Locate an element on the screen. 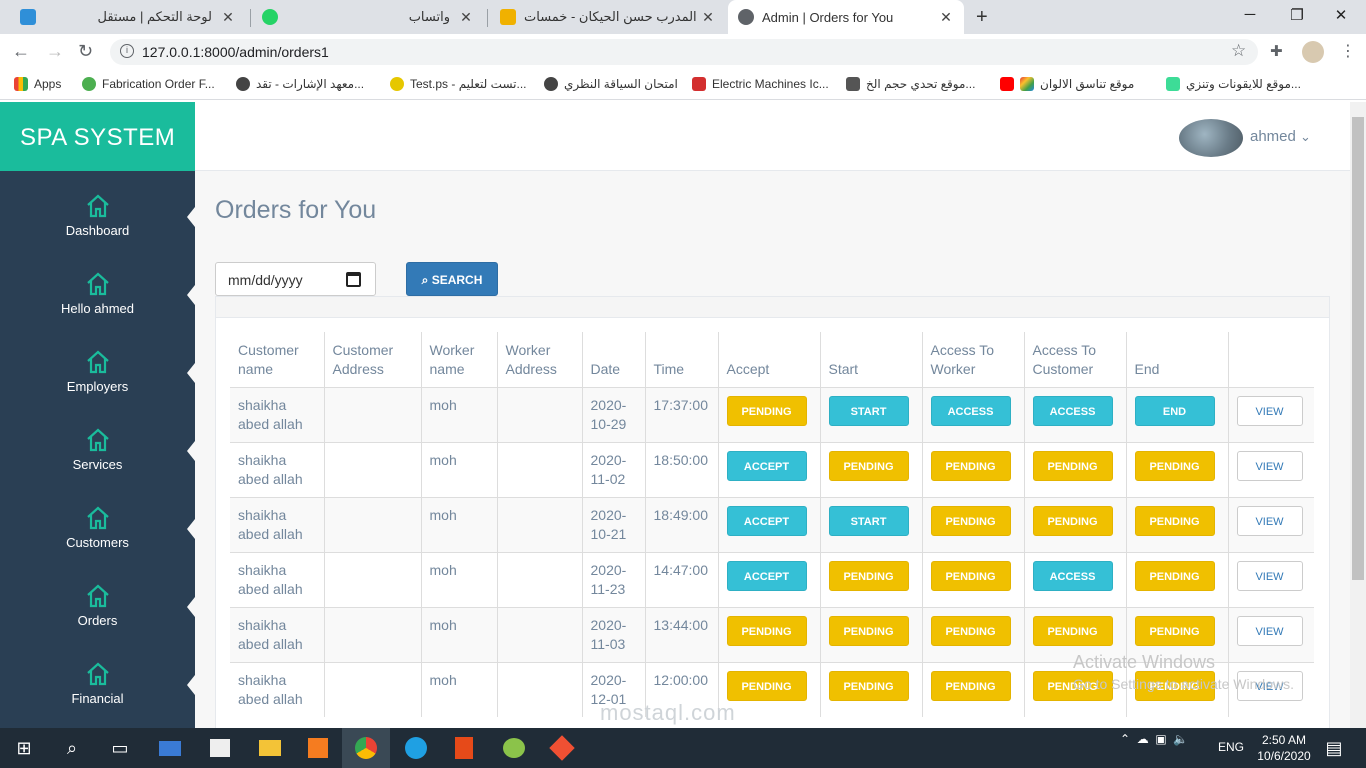  profile-avatar is located at coordinates (1313, 52).